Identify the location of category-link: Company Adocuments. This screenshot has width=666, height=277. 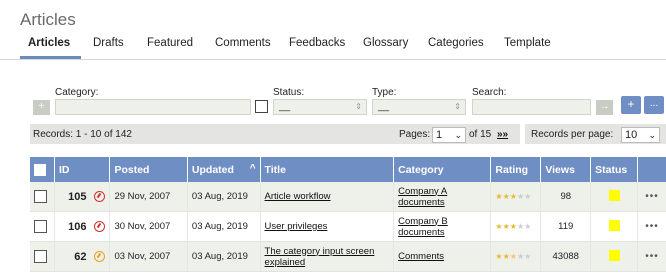
(422, 197).